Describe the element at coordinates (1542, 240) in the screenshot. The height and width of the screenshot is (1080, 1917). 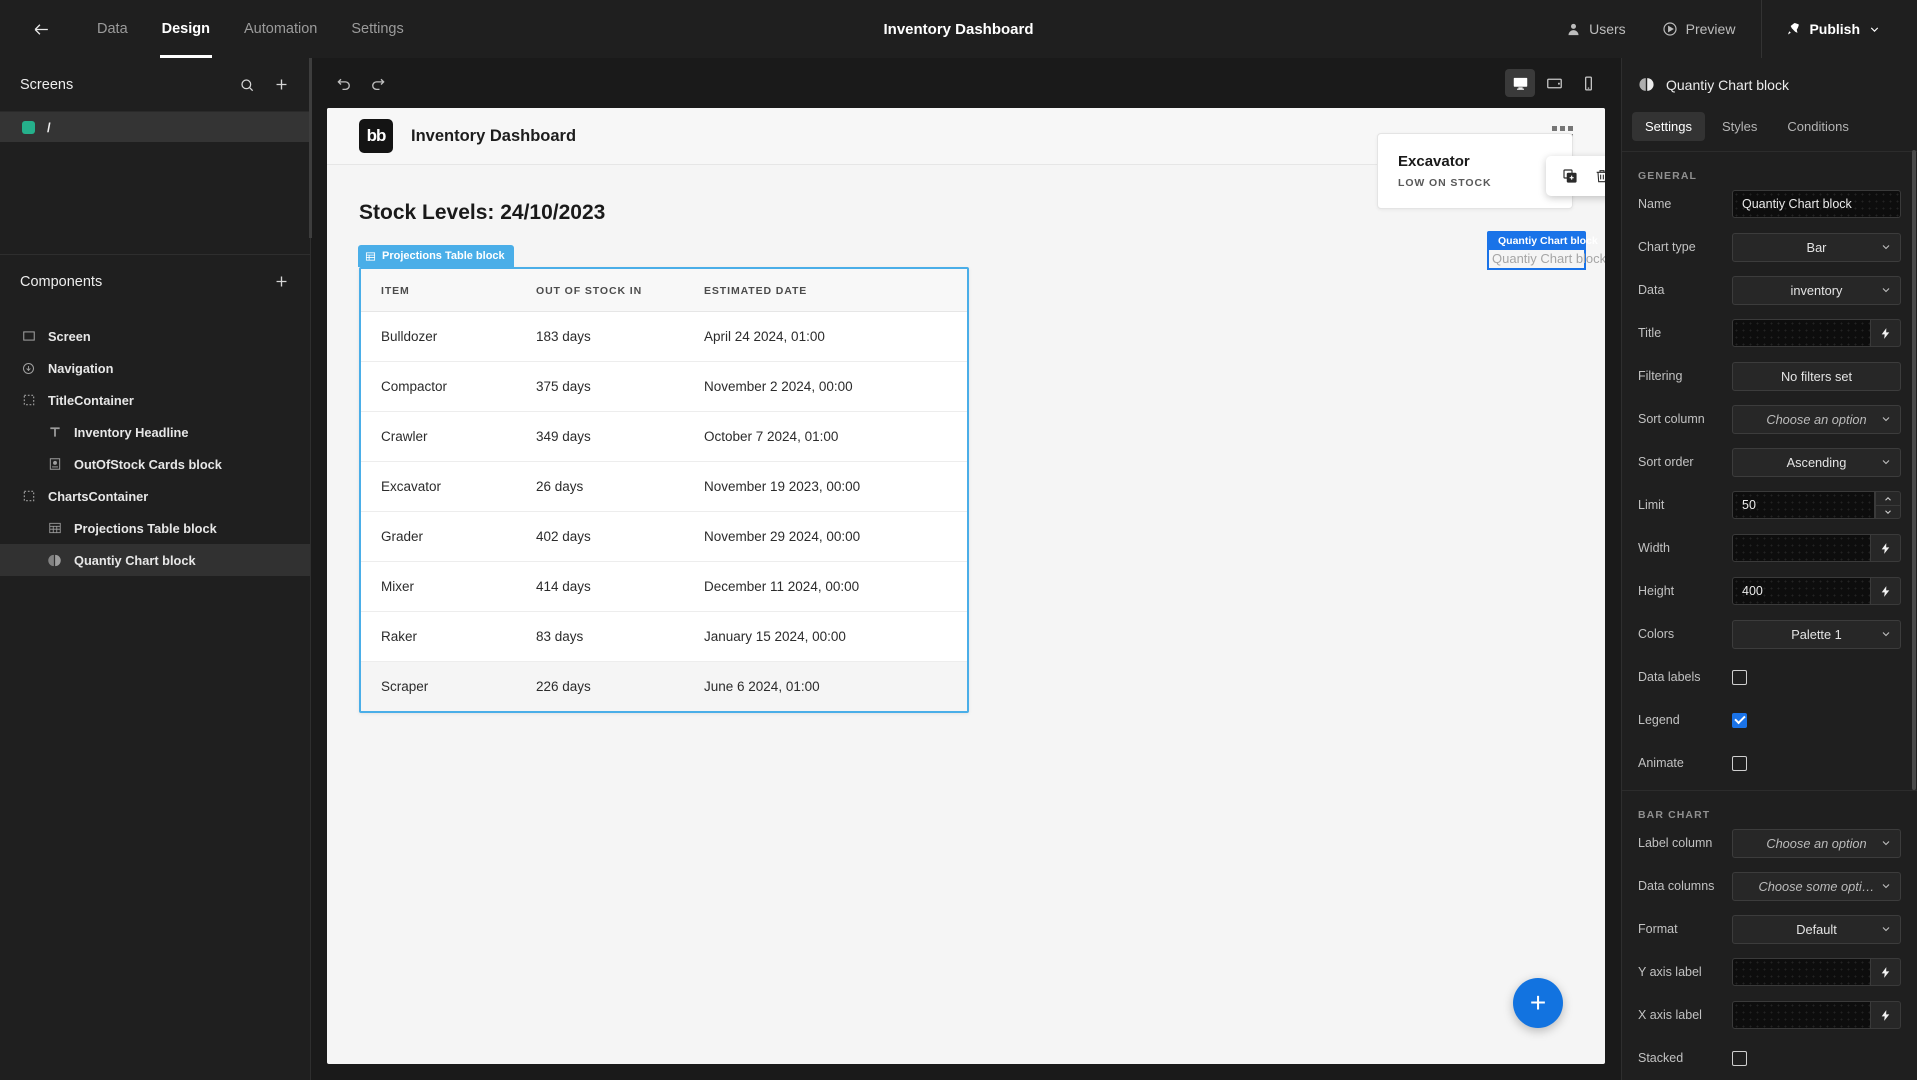
I see `selected-block-tag: Quantiy Chart block` at that location.